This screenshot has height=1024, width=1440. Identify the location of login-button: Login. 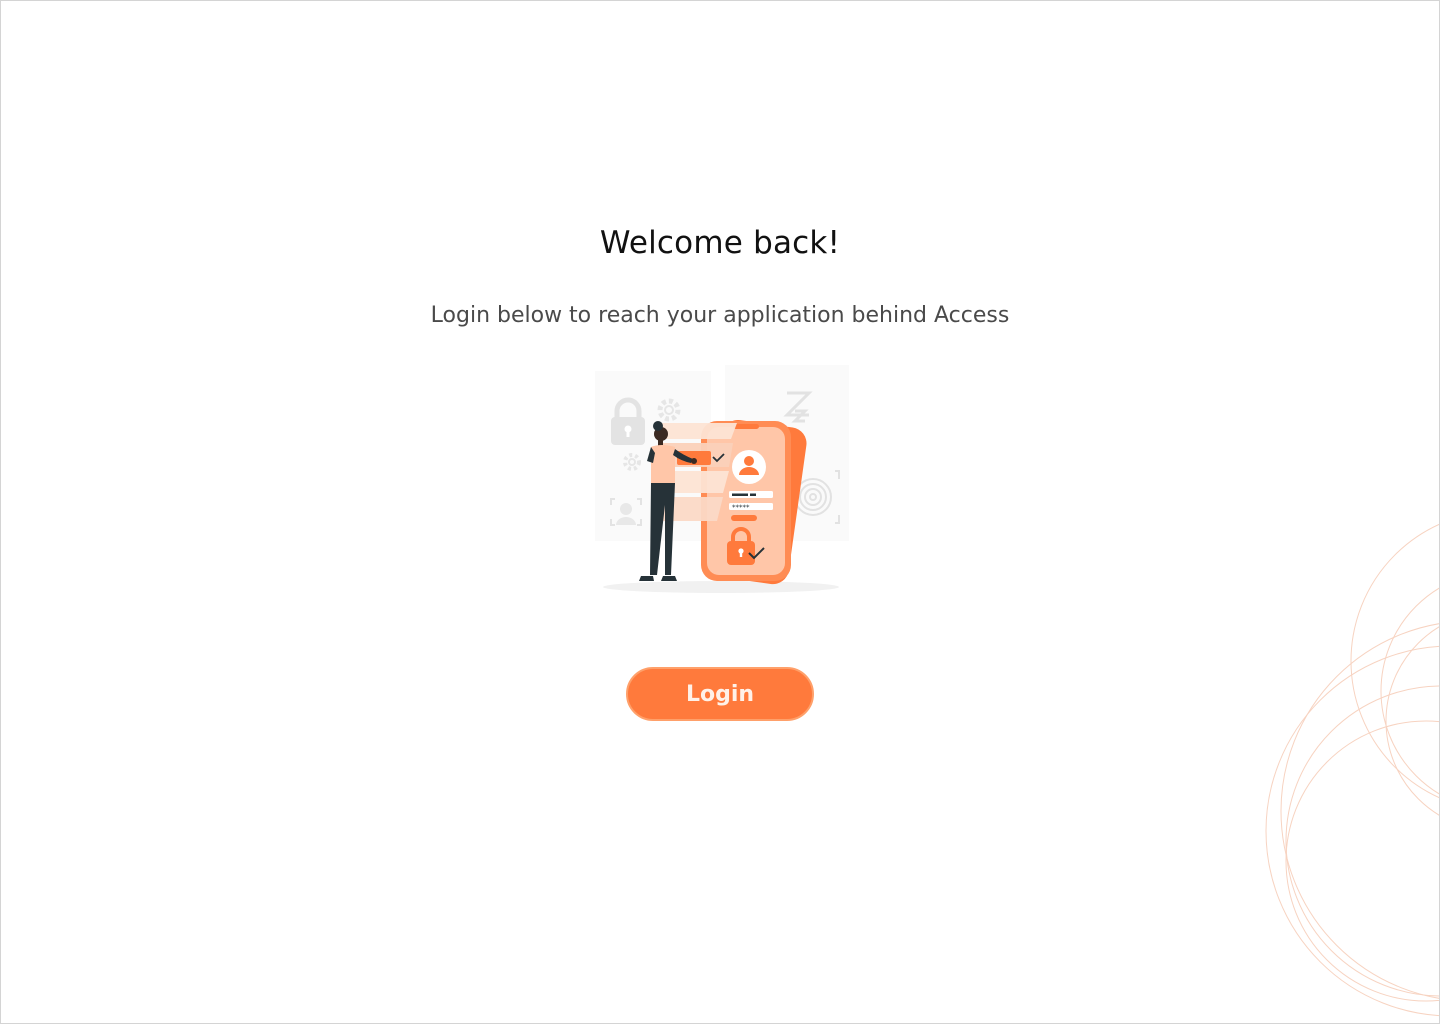
(720, 694).